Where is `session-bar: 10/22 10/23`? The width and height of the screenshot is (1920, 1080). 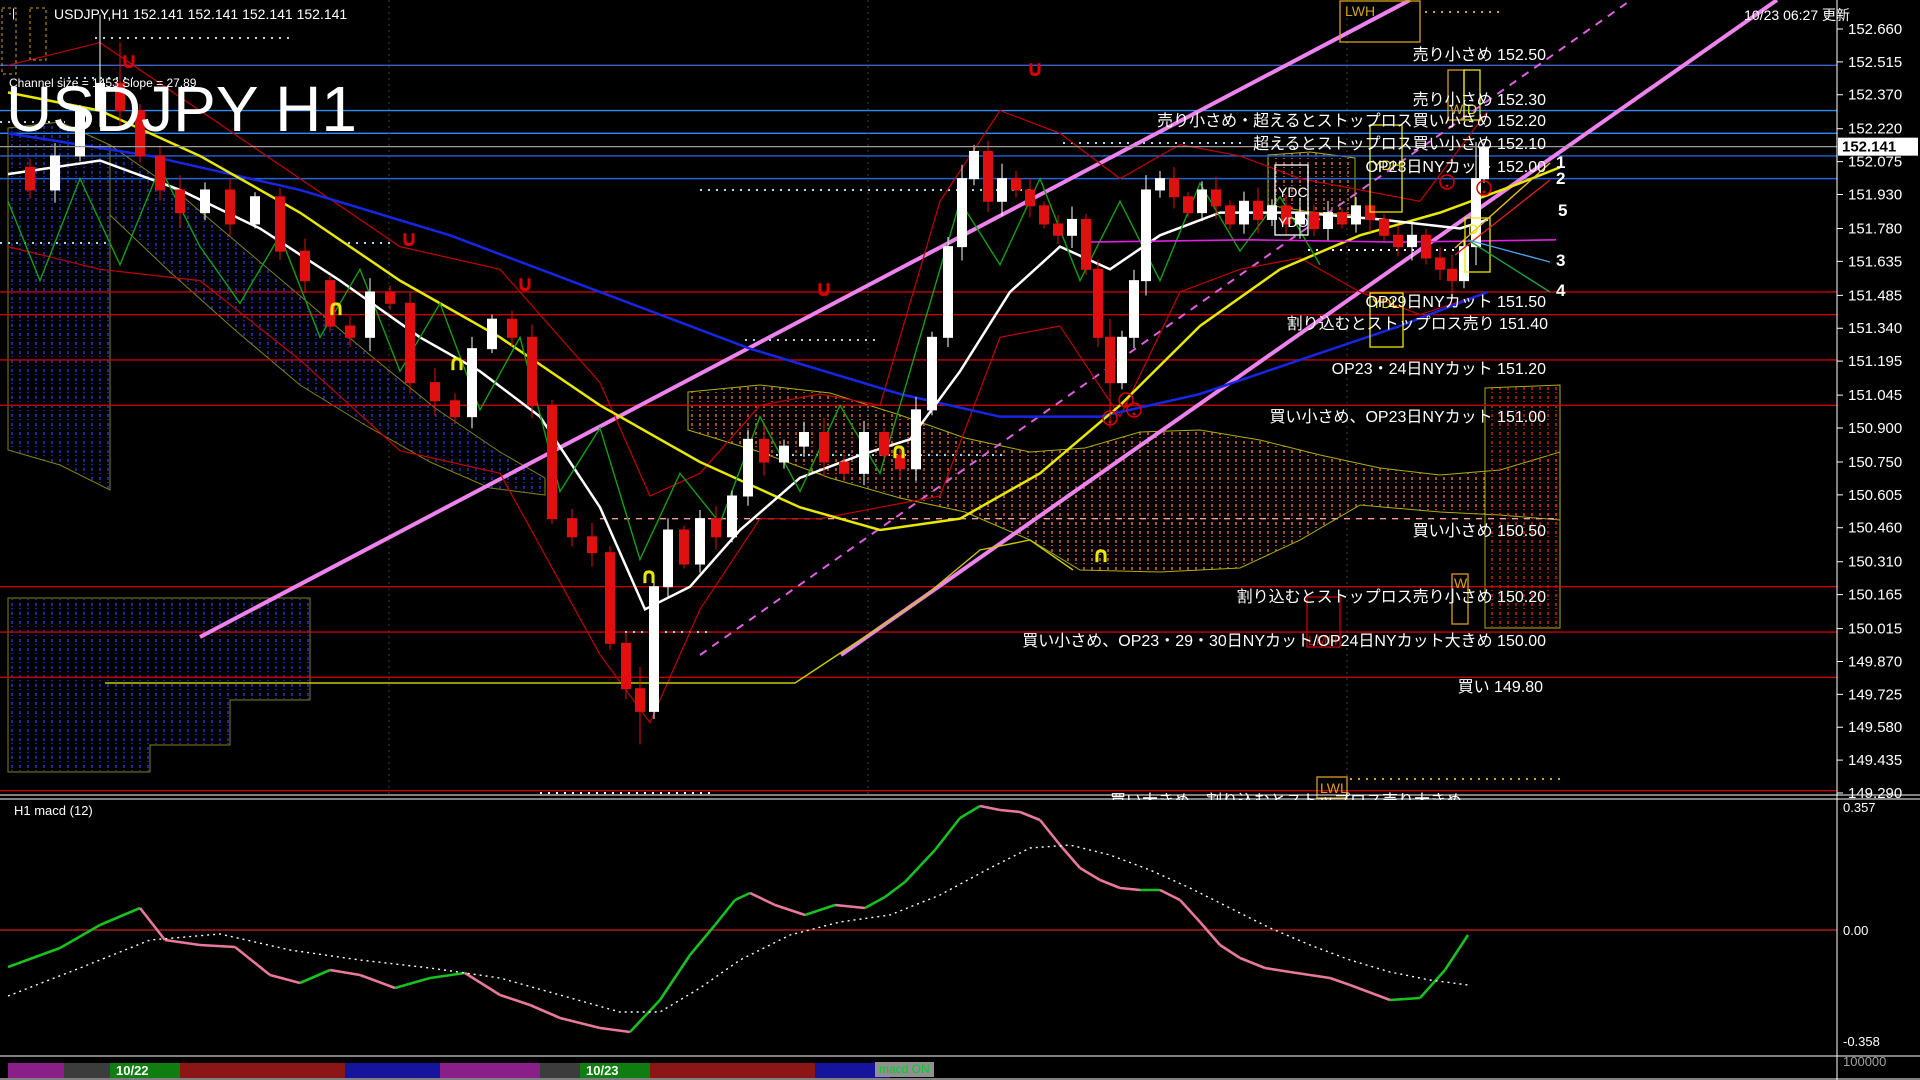
session-bar: 10/22 10/23 is located at coordinates (449, 1070).